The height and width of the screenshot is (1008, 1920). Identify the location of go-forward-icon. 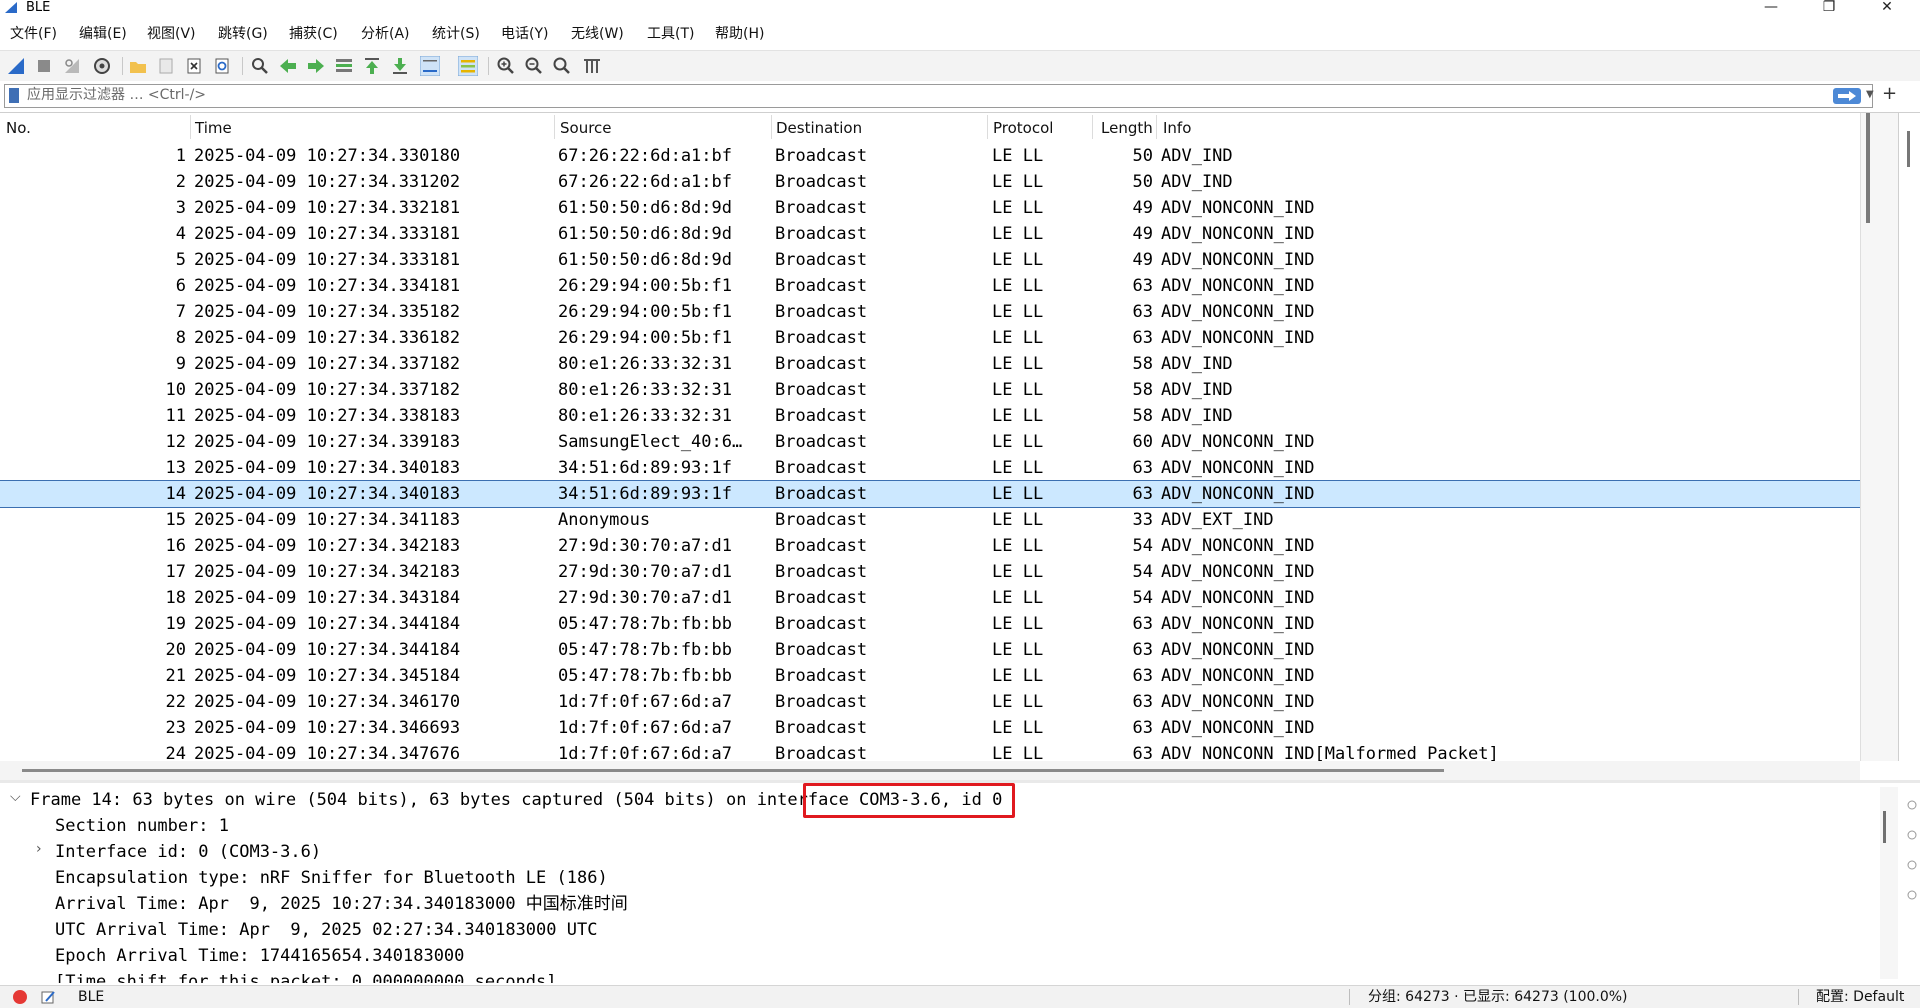
(316, 66).